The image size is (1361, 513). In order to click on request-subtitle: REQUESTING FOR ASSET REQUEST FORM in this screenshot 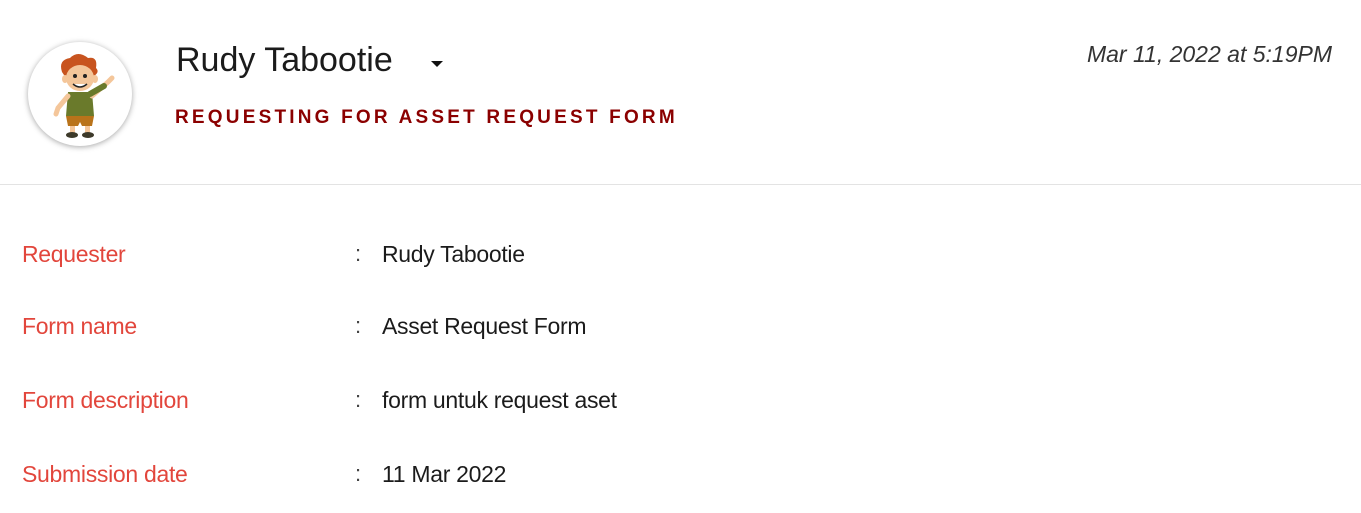, I will do `click(426, 117)`.